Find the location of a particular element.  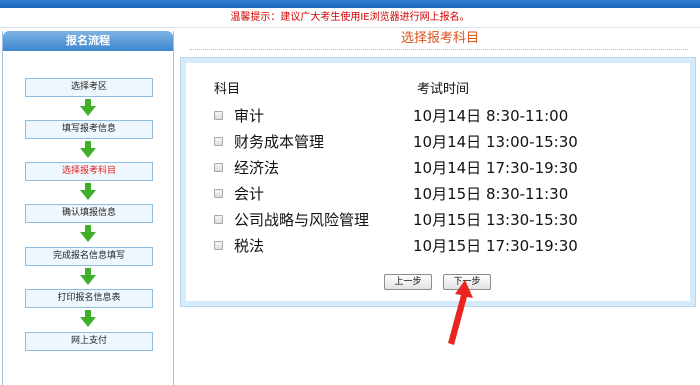

subject-header: 科目 is located at coordinates (227, 89).